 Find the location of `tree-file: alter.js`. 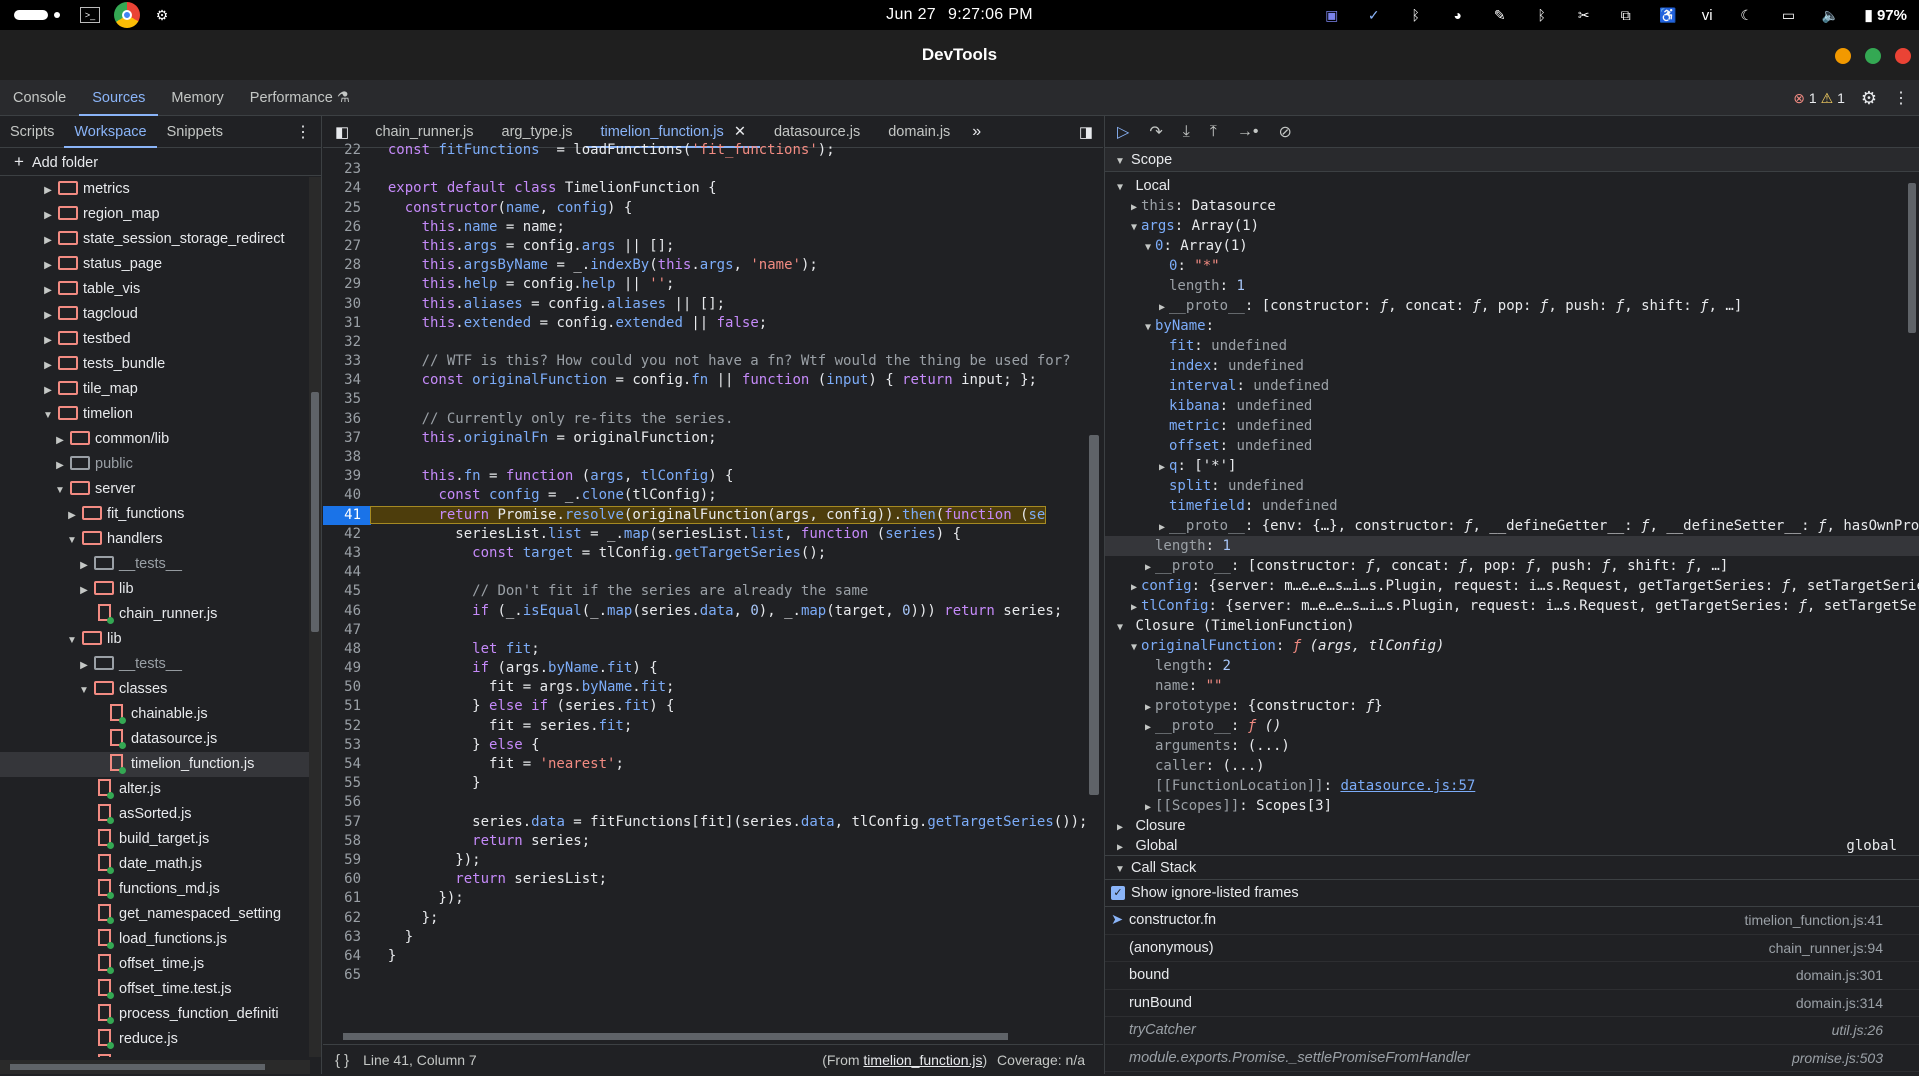

tree-file: alter.js is located at coordinates (155, 789).